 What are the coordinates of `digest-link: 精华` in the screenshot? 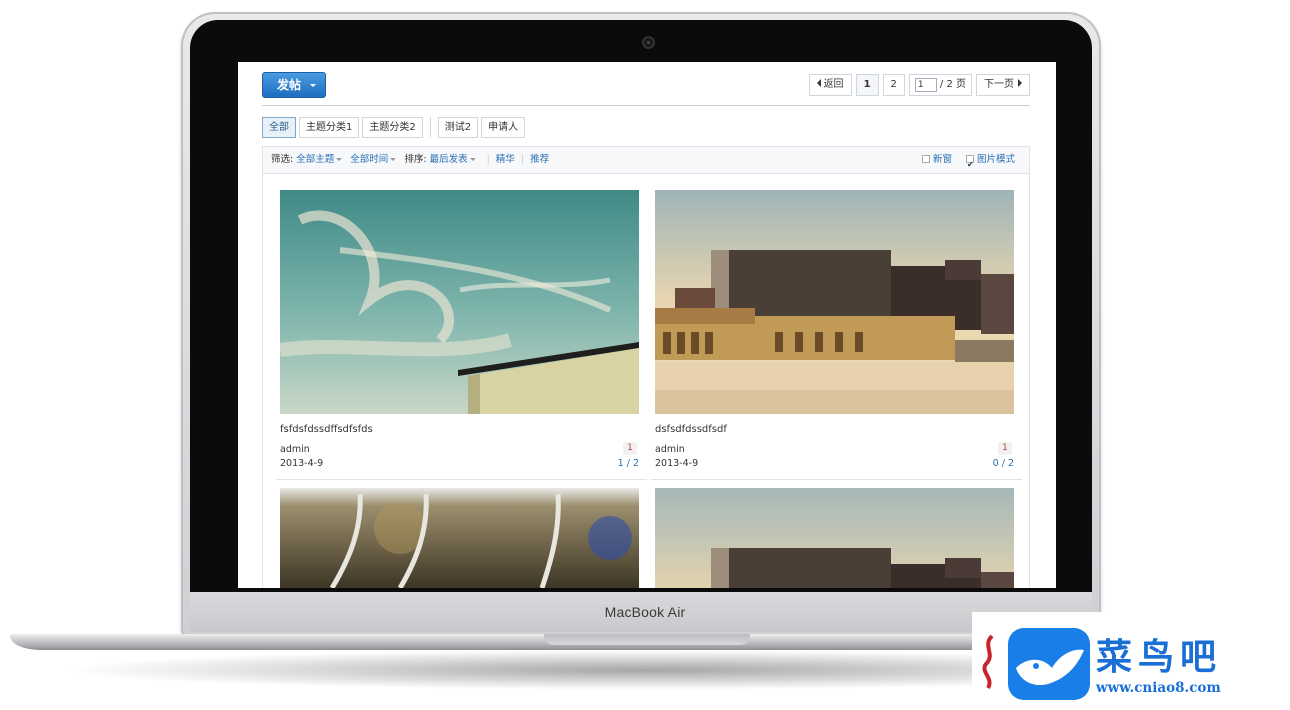 It's located at (505, 159).